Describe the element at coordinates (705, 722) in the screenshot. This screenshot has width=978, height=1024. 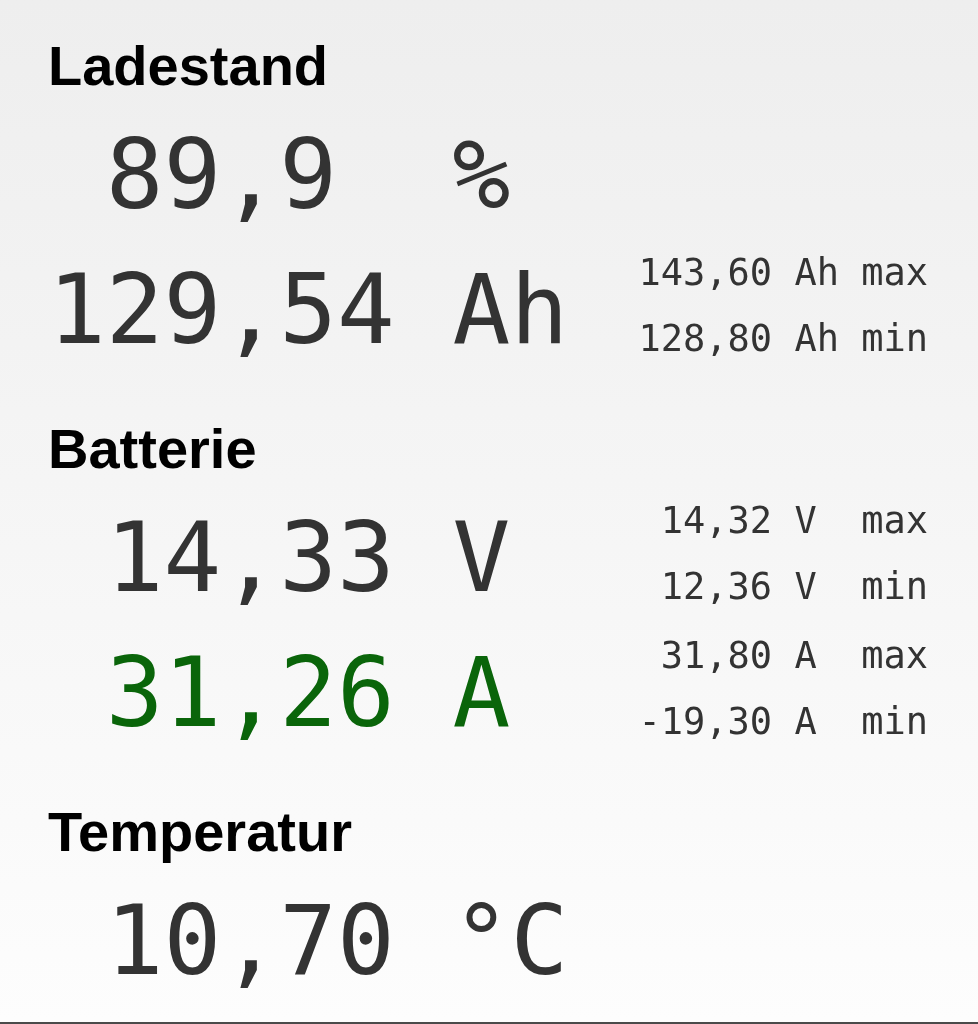
I see `stat-value: -19,30` at that location.